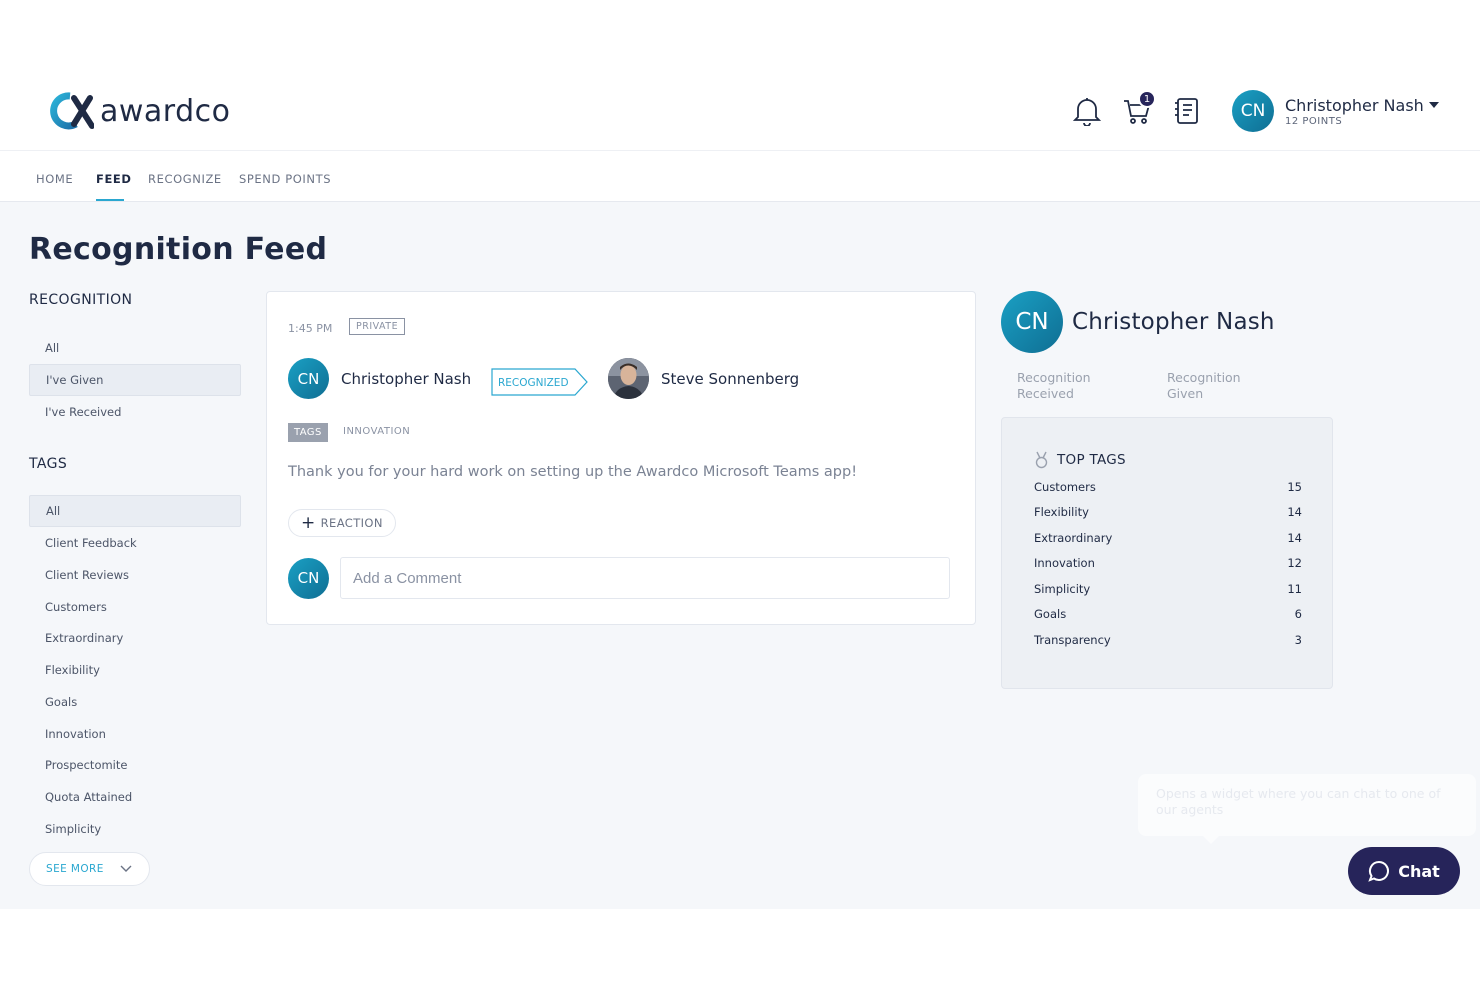 The image size is (1480, 987). What do you see at coordinates (1173, 322) in the screenshot?
I see `profile-name: Christopher Nash` at bounding box center [1173, 322].